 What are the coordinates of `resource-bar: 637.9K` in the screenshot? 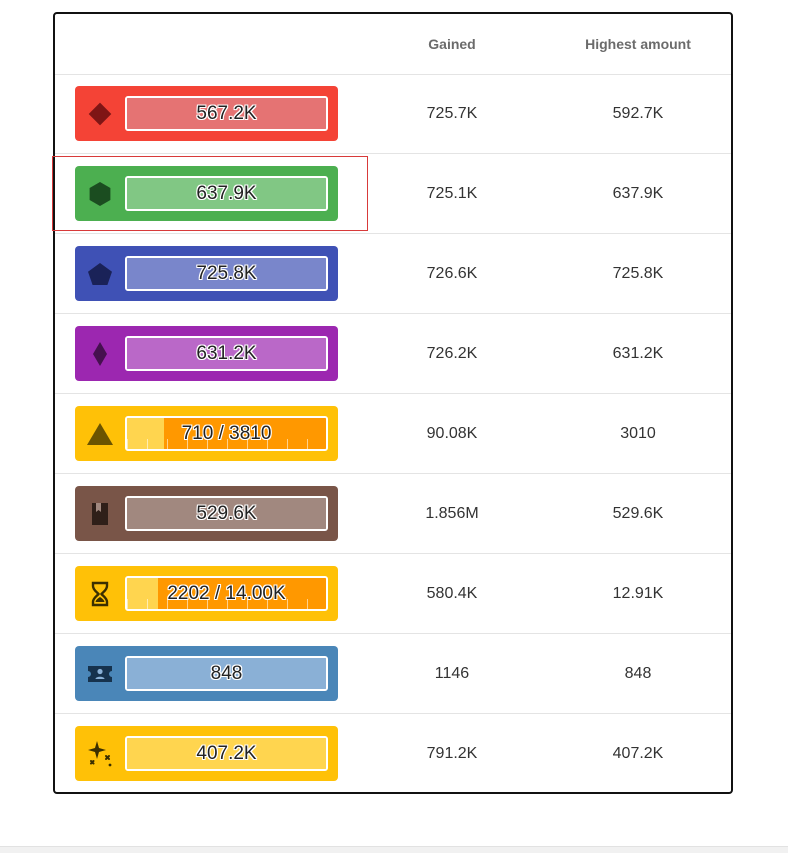 It's located at (226, 193).